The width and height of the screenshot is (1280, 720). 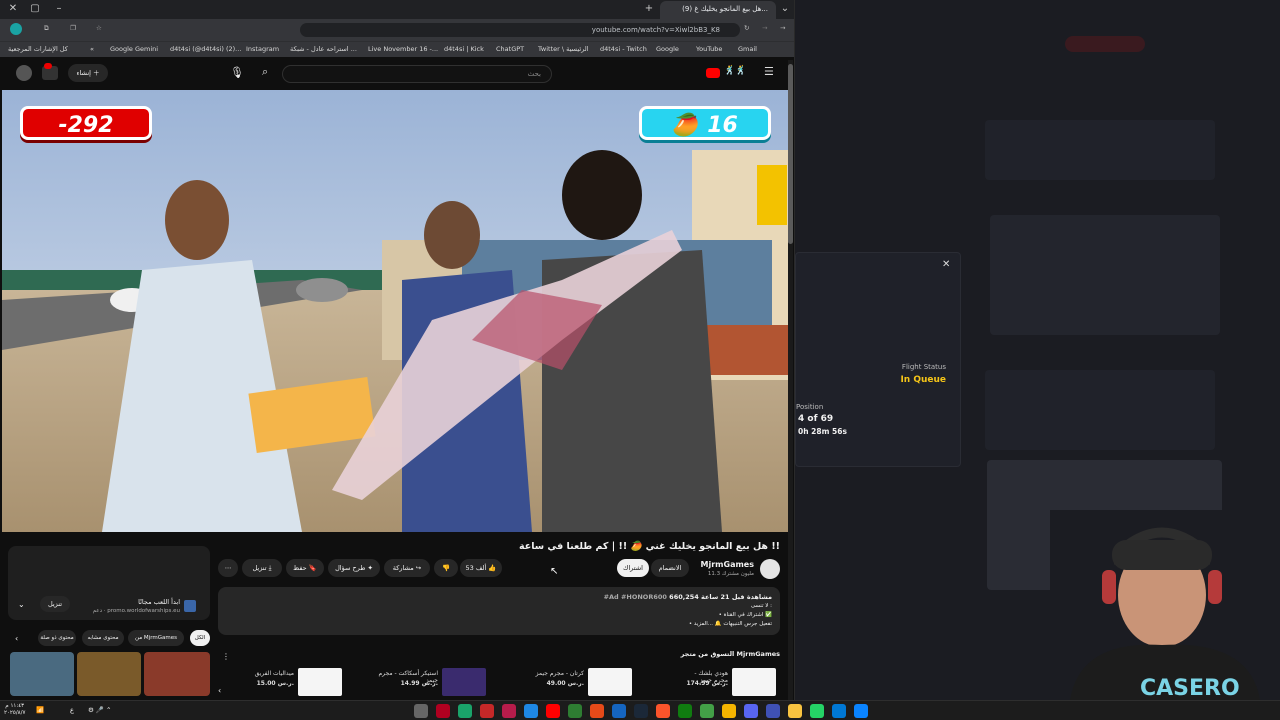 I want to click on more-actions-icon: ⋯, so click(x=228, y=568).